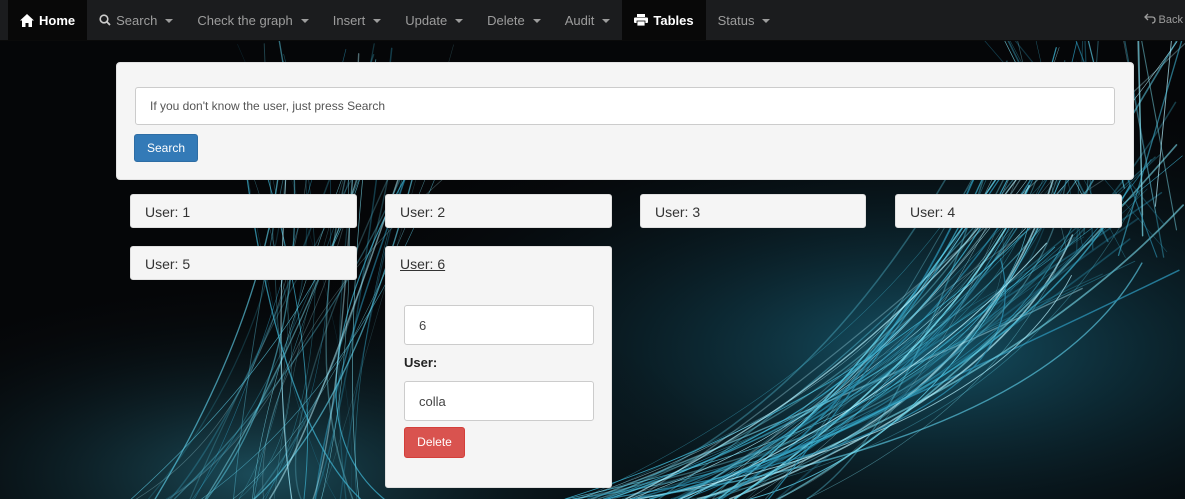 This screenshot has height=499, width=1185. I want to click on user-card-2: User: 2, so click(498, 211).